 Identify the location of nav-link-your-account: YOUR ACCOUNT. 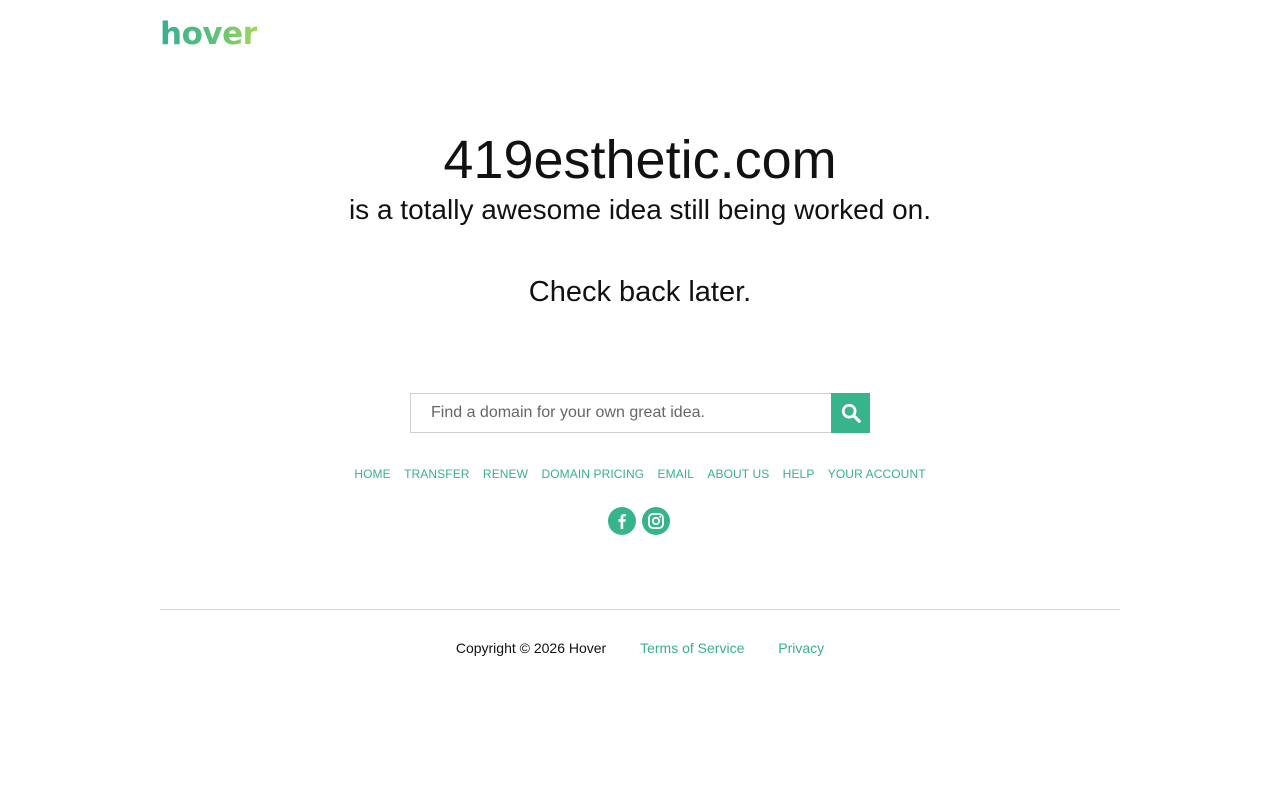
(877, 474).